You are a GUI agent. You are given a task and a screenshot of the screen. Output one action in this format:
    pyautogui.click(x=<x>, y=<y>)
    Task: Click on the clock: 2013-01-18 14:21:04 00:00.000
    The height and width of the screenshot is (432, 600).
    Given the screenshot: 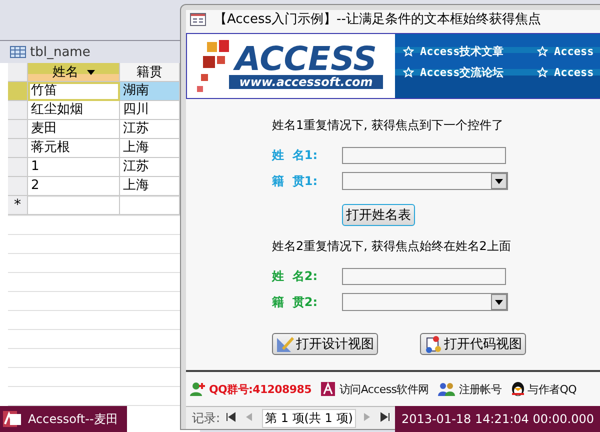 What is the action you would take?
    pyautogui.click(x=497, y=419)
    